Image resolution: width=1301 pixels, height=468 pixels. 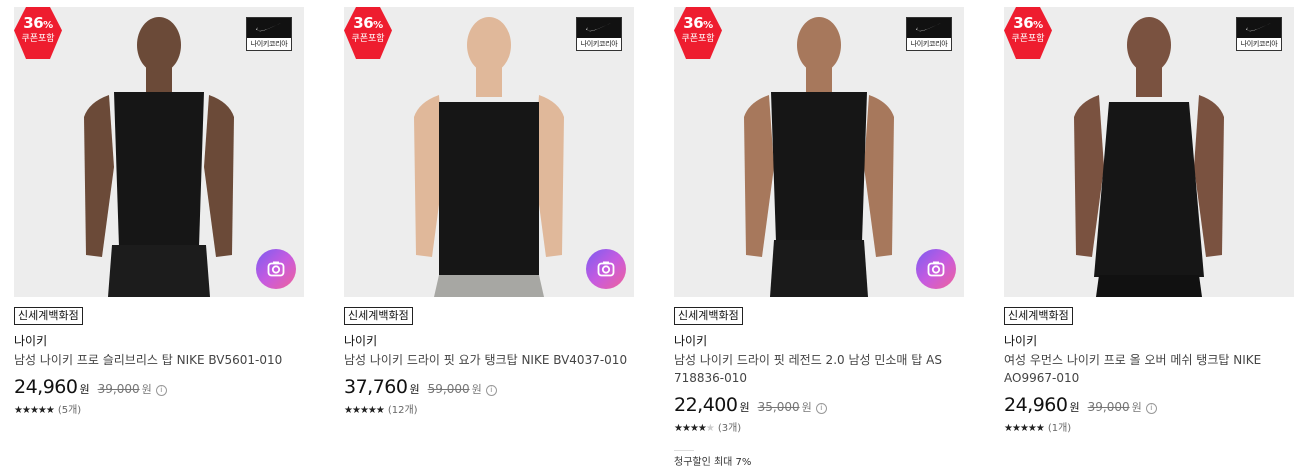 I want to click on product-name: 남성 나이키 프로 슬리브리스 탑 NIKE BV5601-010, so click(x=160, y=360).